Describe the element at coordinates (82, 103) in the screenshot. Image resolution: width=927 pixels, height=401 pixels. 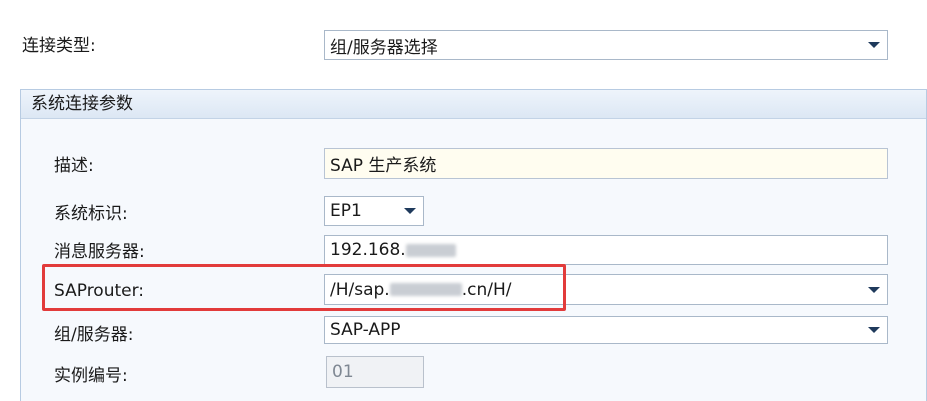
I see `system-params-title: 系统连接参数` at that location.